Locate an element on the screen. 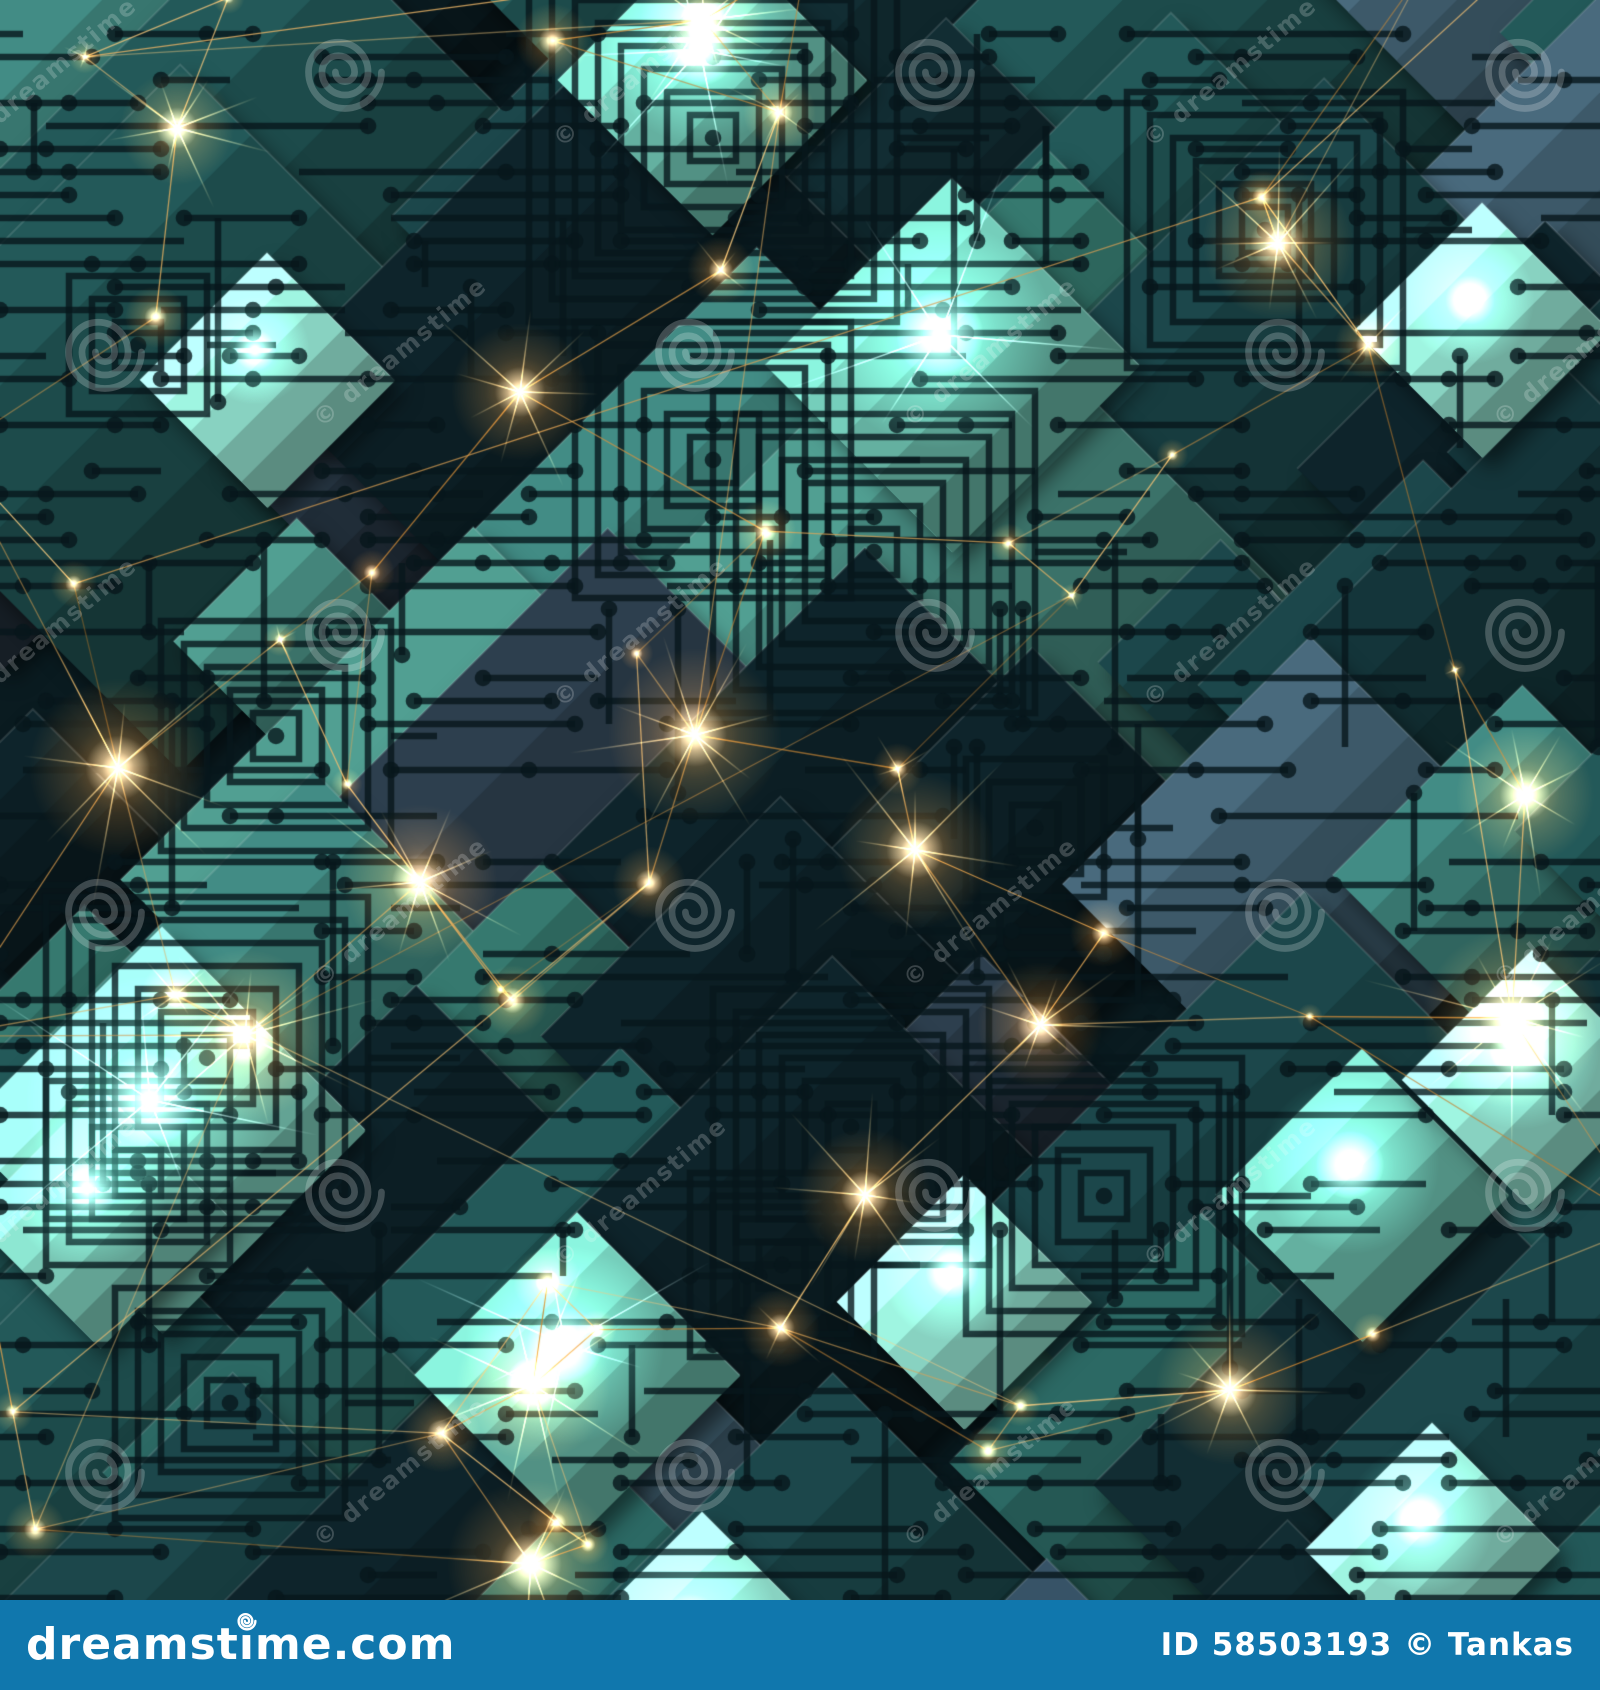 The height and width of the screenshot is (1690, 1600). image-credit: ID 58503193 © Tankas is located at coordinates (1367, 1645).